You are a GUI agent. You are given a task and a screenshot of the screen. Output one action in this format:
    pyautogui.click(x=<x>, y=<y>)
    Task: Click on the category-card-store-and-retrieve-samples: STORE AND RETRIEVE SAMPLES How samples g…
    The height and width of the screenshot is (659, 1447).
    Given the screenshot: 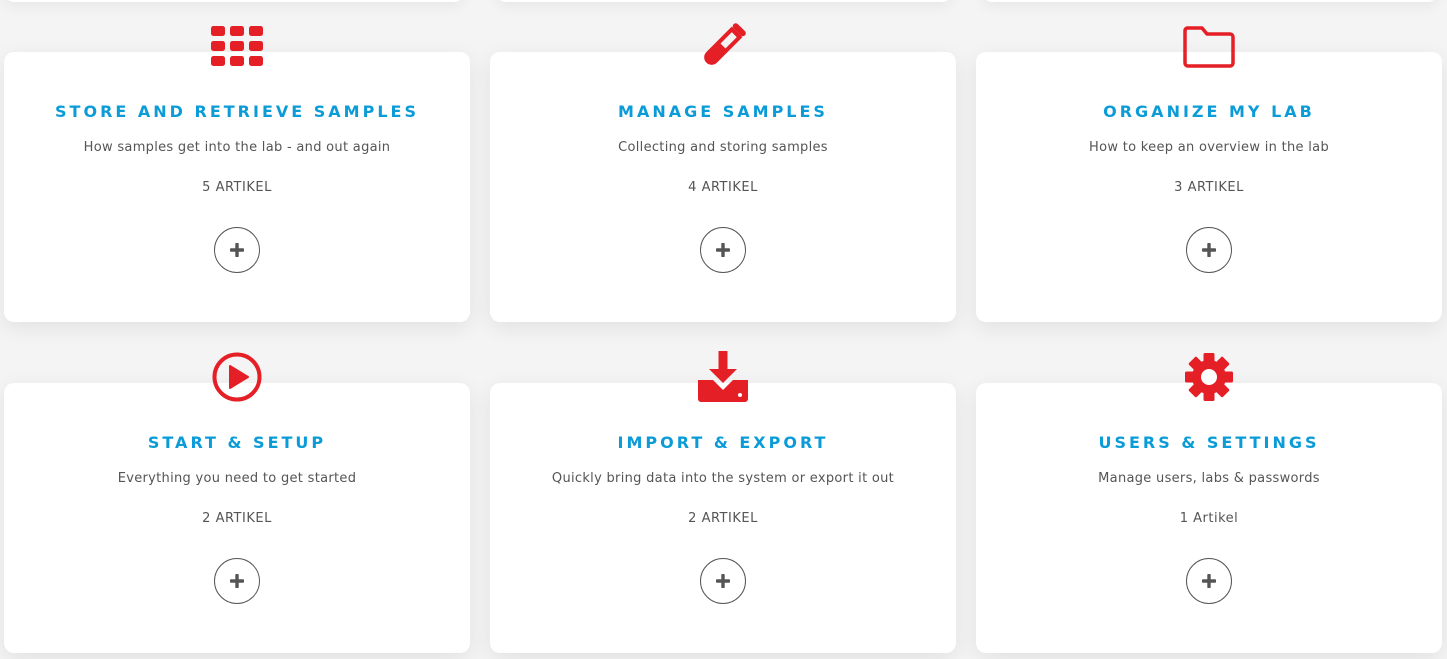 What is the action you would take?
    pyautogui.click(x=237, y=174)
    